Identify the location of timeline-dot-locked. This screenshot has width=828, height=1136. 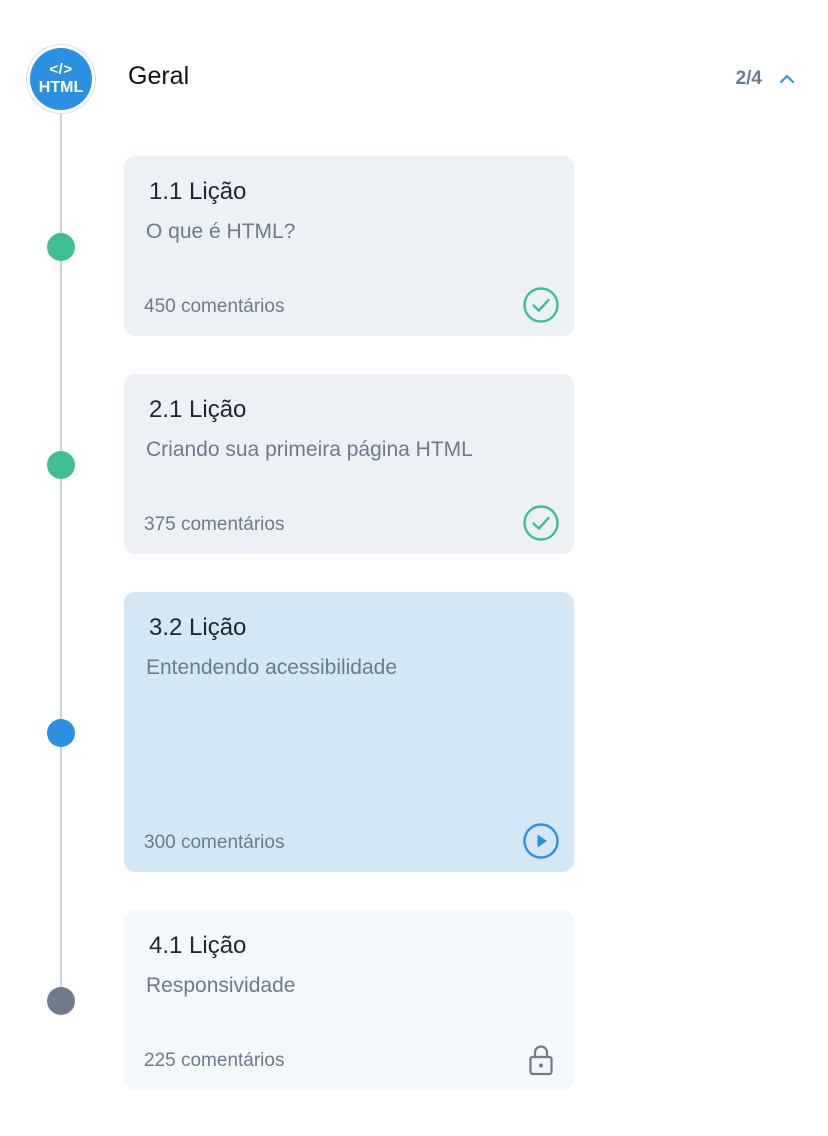
(61, 1001).